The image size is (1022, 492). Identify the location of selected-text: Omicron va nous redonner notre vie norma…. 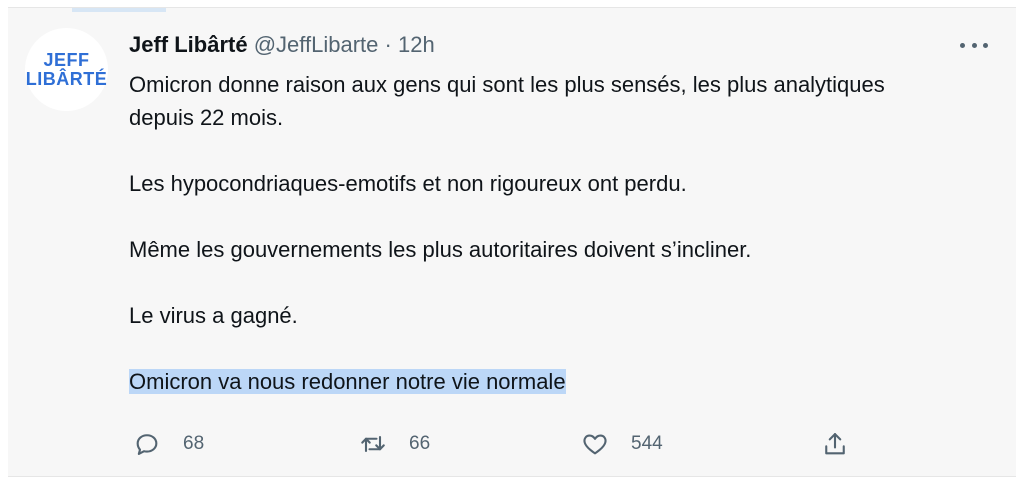
(347, 381).